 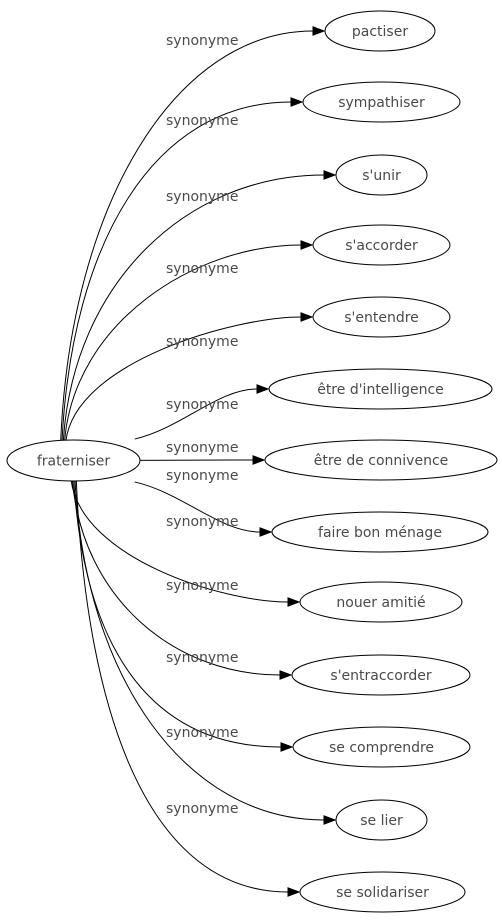 What do you see at coordinates (202, 41) in the screenshot?
I see `edge-label-pactiser: synonyme` at bounding box center [202, 41].